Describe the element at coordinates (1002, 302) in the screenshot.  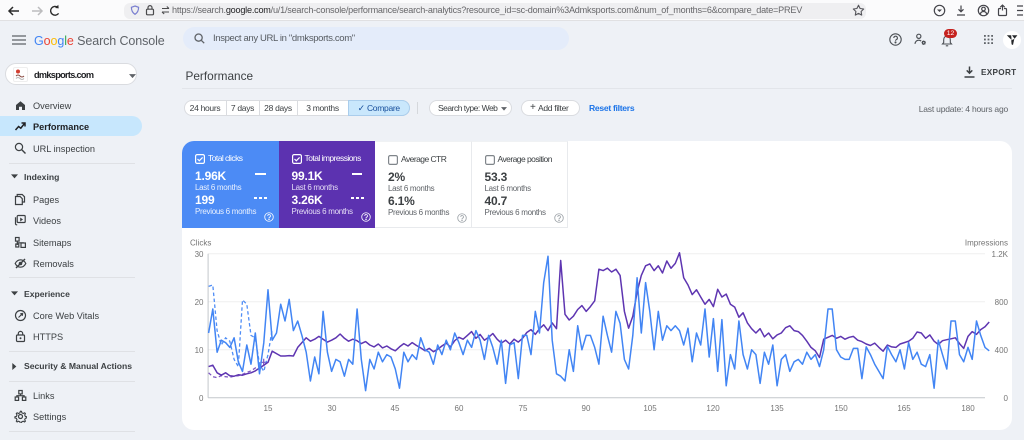
I see `svg-text: 800` at that location.